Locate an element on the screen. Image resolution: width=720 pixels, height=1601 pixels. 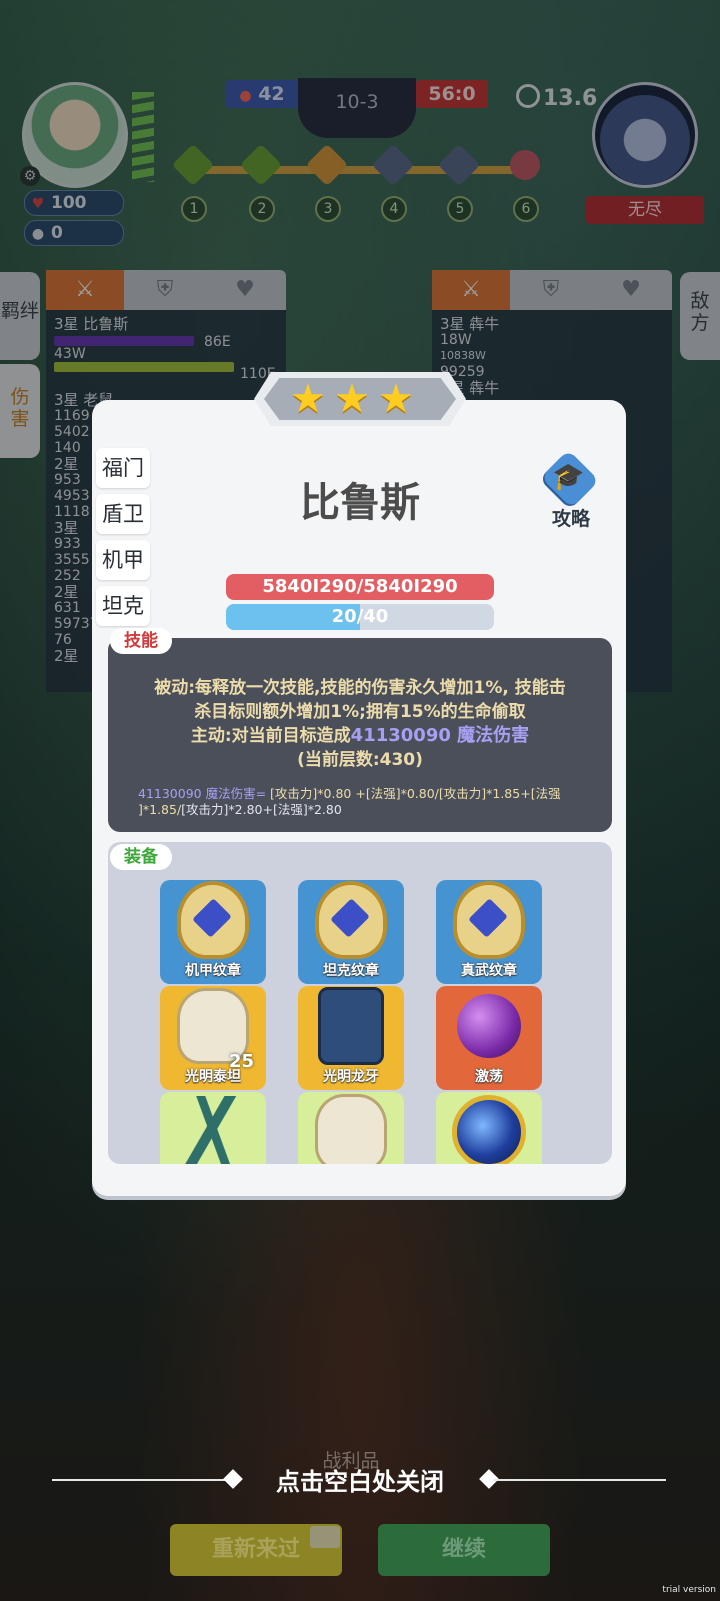
video-icon is located at coordinates (325, 1537).